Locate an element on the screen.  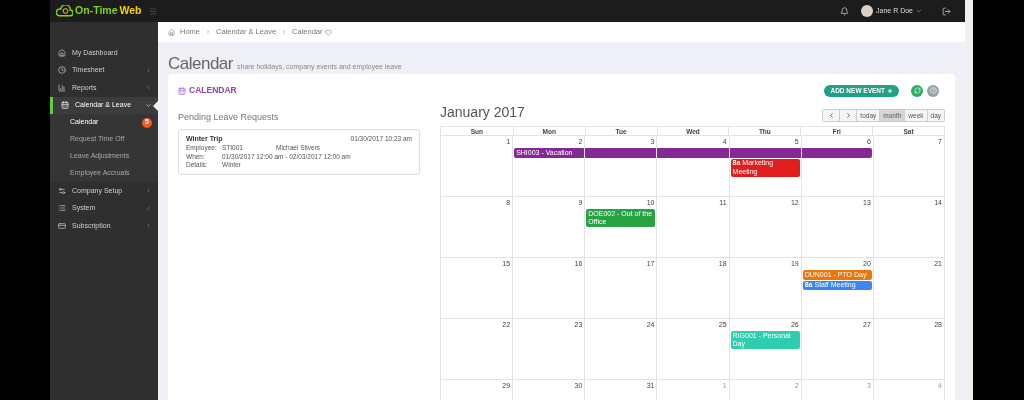
refresh-button is located at coordinates (917, 90).